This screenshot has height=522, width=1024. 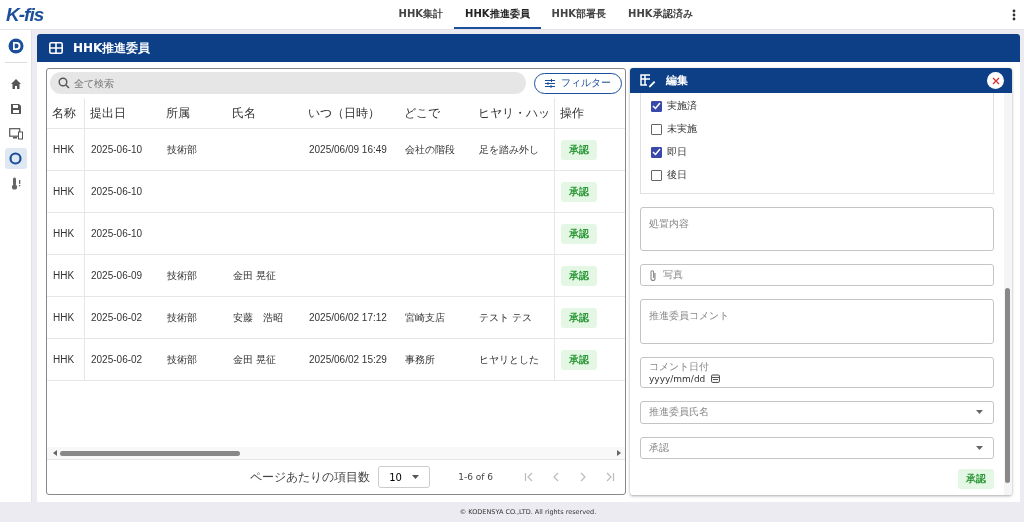 What do you see at coordinates (66, 113) in the screenshot?
I see `column-header: 名称` at bounding box center [66, 113].